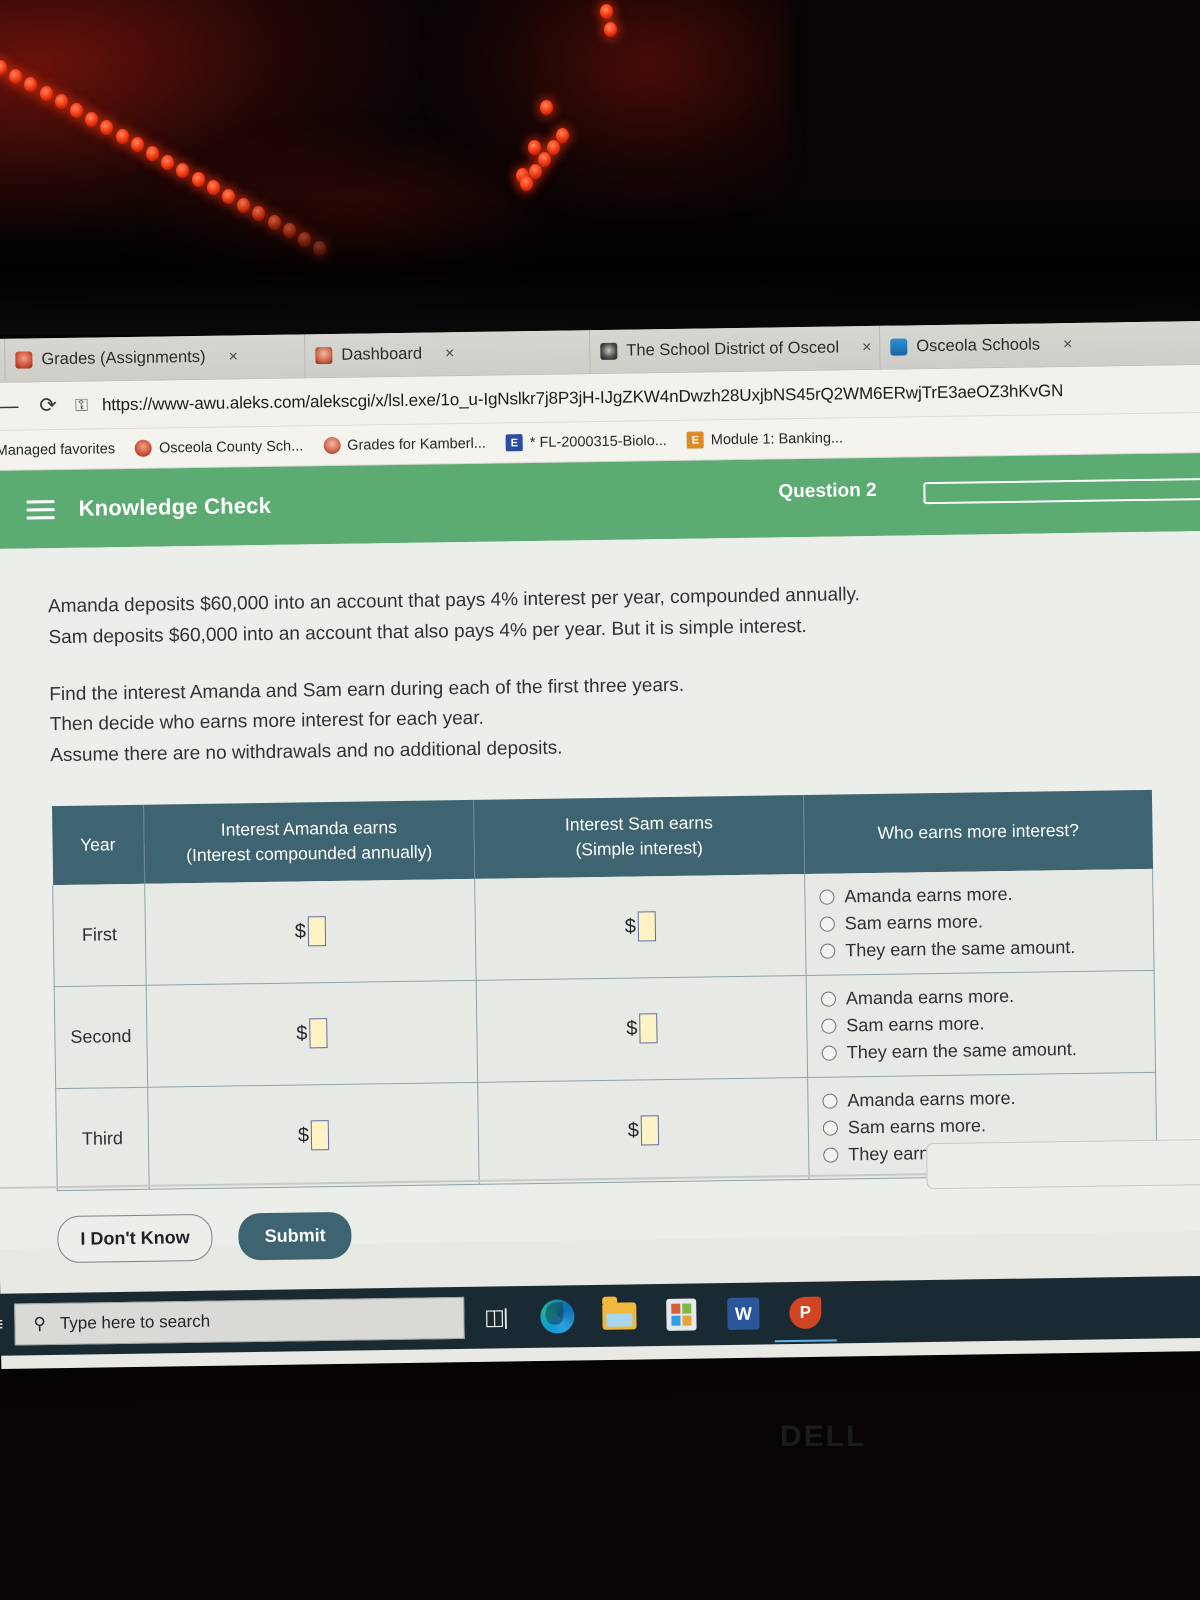  Describe the element at coordinates (239, 1321) in the screenshot. I see `search-input: ⚲ Type here to search` at that location.